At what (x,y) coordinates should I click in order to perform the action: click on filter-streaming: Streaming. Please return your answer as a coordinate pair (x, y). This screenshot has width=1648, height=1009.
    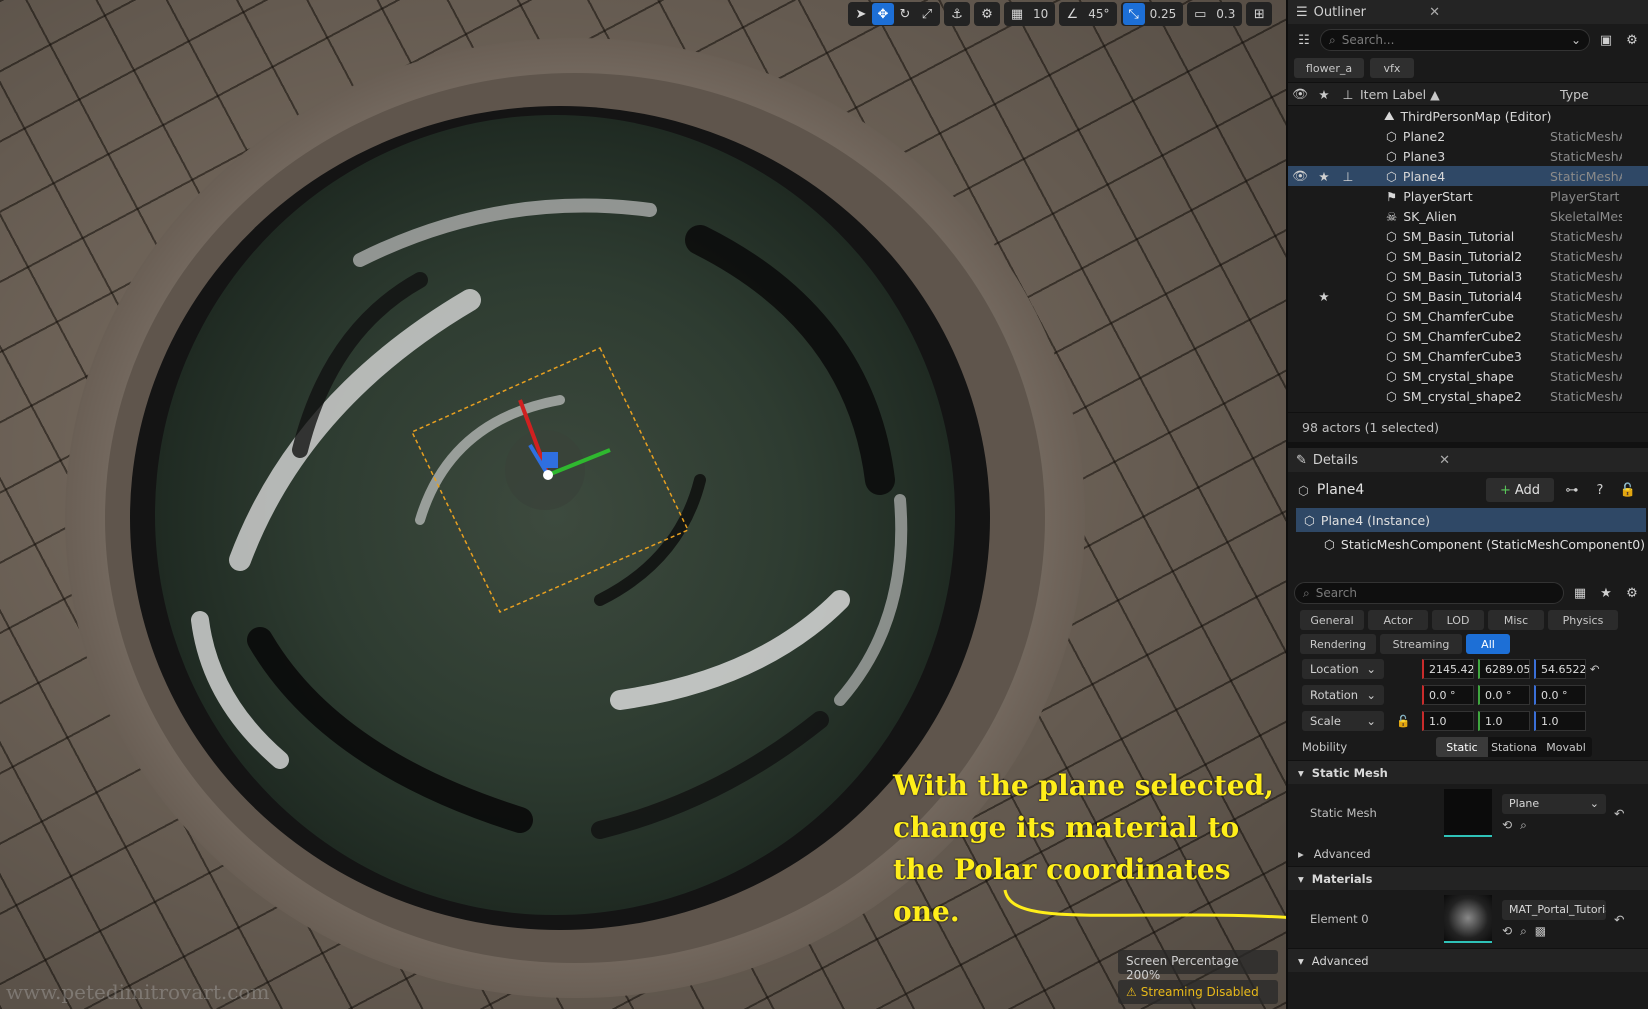
    Looking at the image, I should click on (1421, 644).